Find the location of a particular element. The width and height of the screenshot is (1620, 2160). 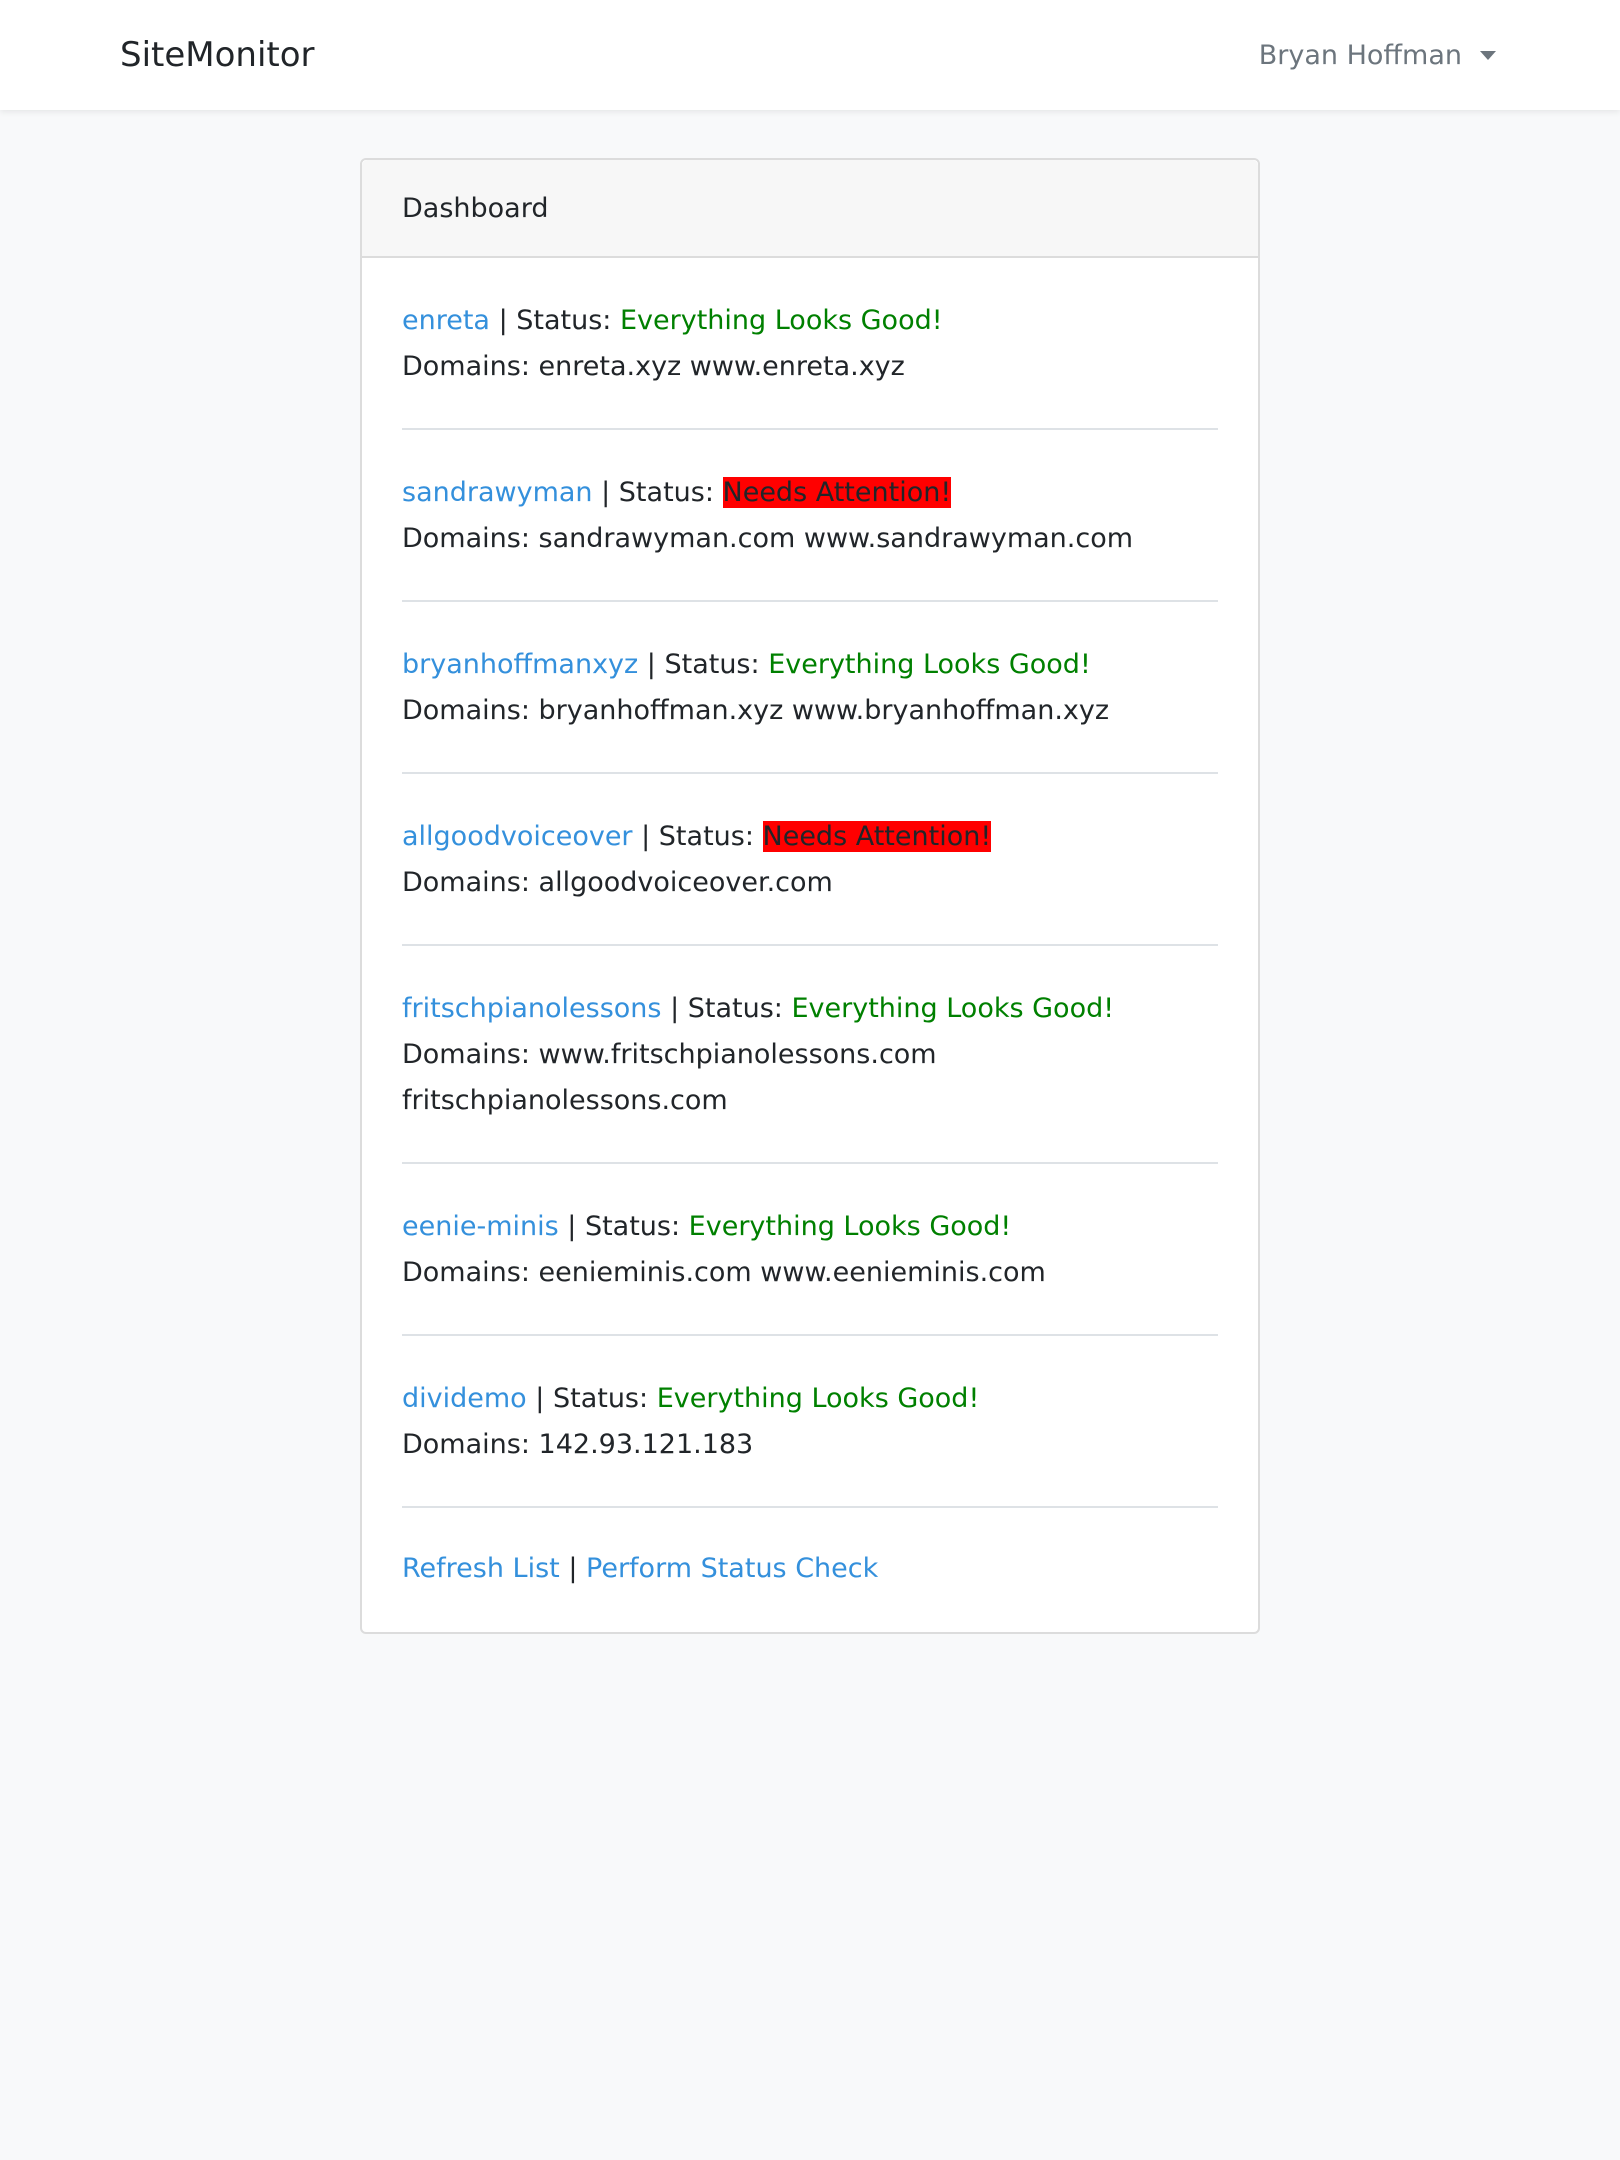

domains-value: allgoodvoiceover.com is located at coordinates (685, 882).